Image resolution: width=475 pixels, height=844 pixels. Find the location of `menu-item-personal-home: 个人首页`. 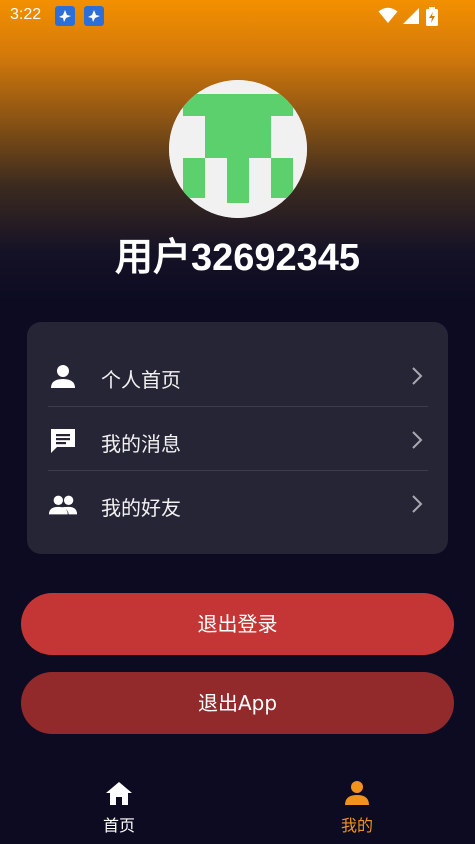

menu-item-personal-home: 个人首页 is located at coordinates (238, 376).